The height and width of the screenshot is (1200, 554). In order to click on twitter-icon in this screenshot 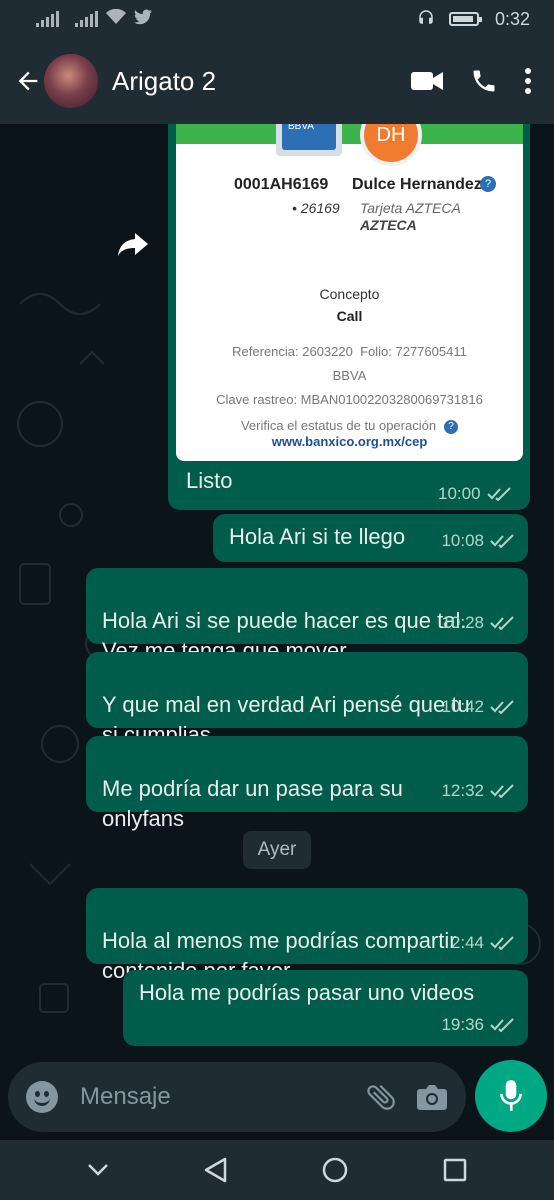, I will do `click(143, 19)`.